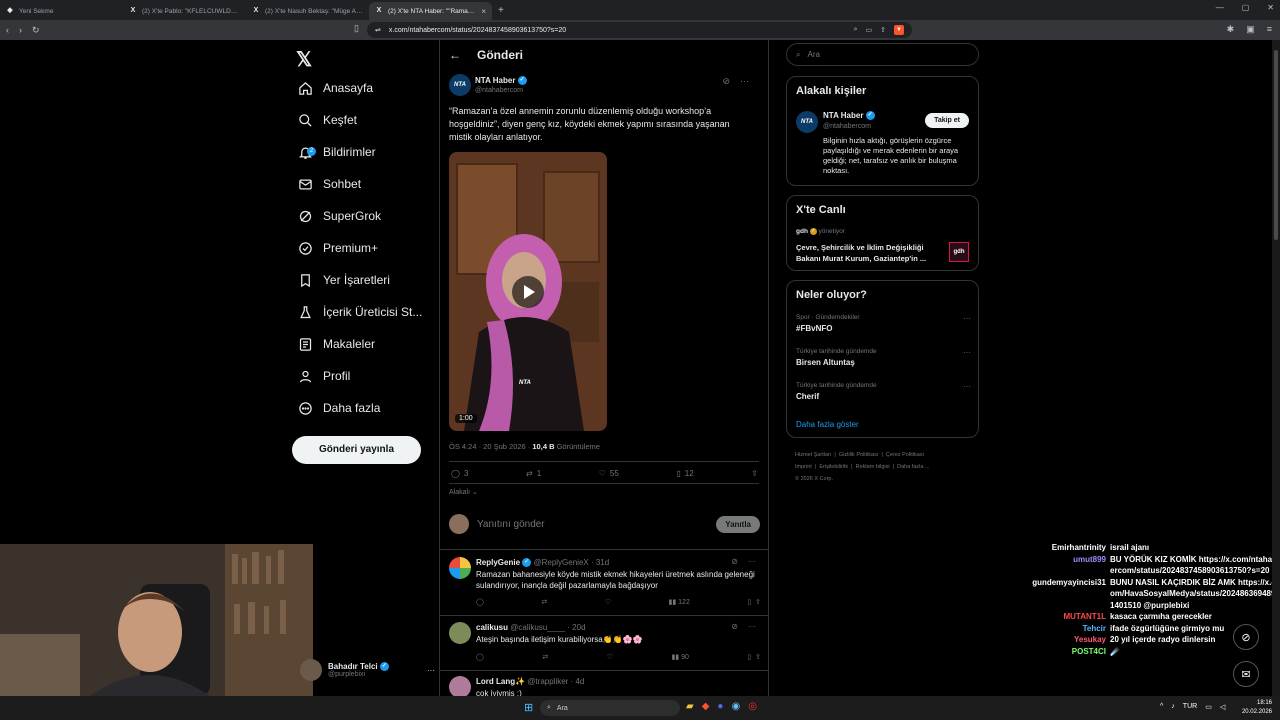 Image resolution: width=1280 pixels, height=720 pixels. What do you see at coordinates (827, 424) in the screenshot?
I see `show-more-link: Daha fazla göster` at bounding box center [827, 424].